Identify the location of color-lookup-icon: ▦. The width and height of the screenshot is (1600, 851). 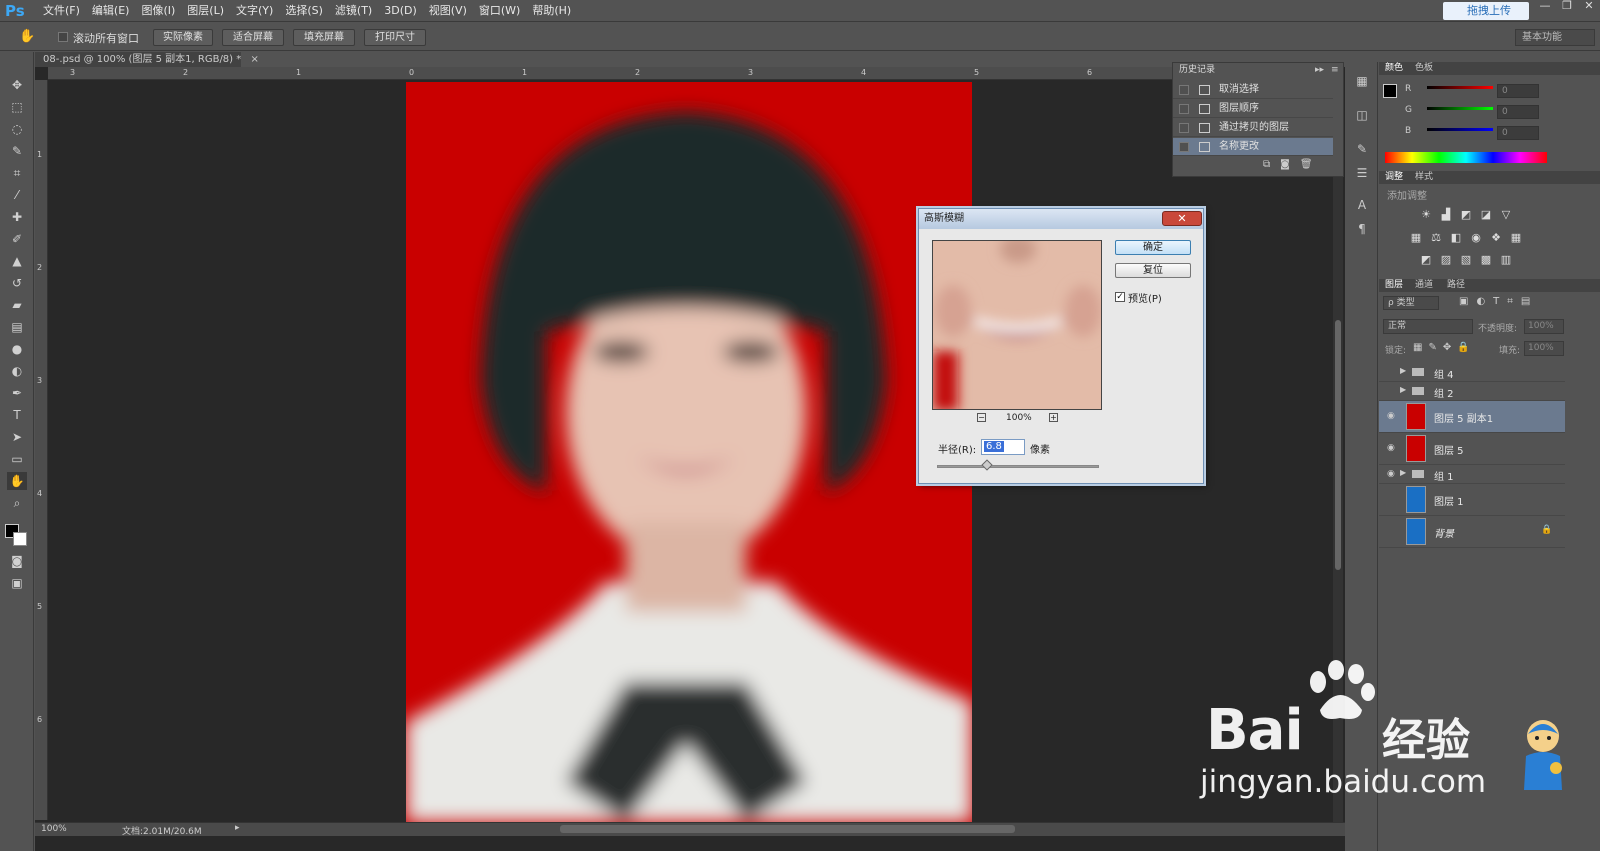
(1516, 238).